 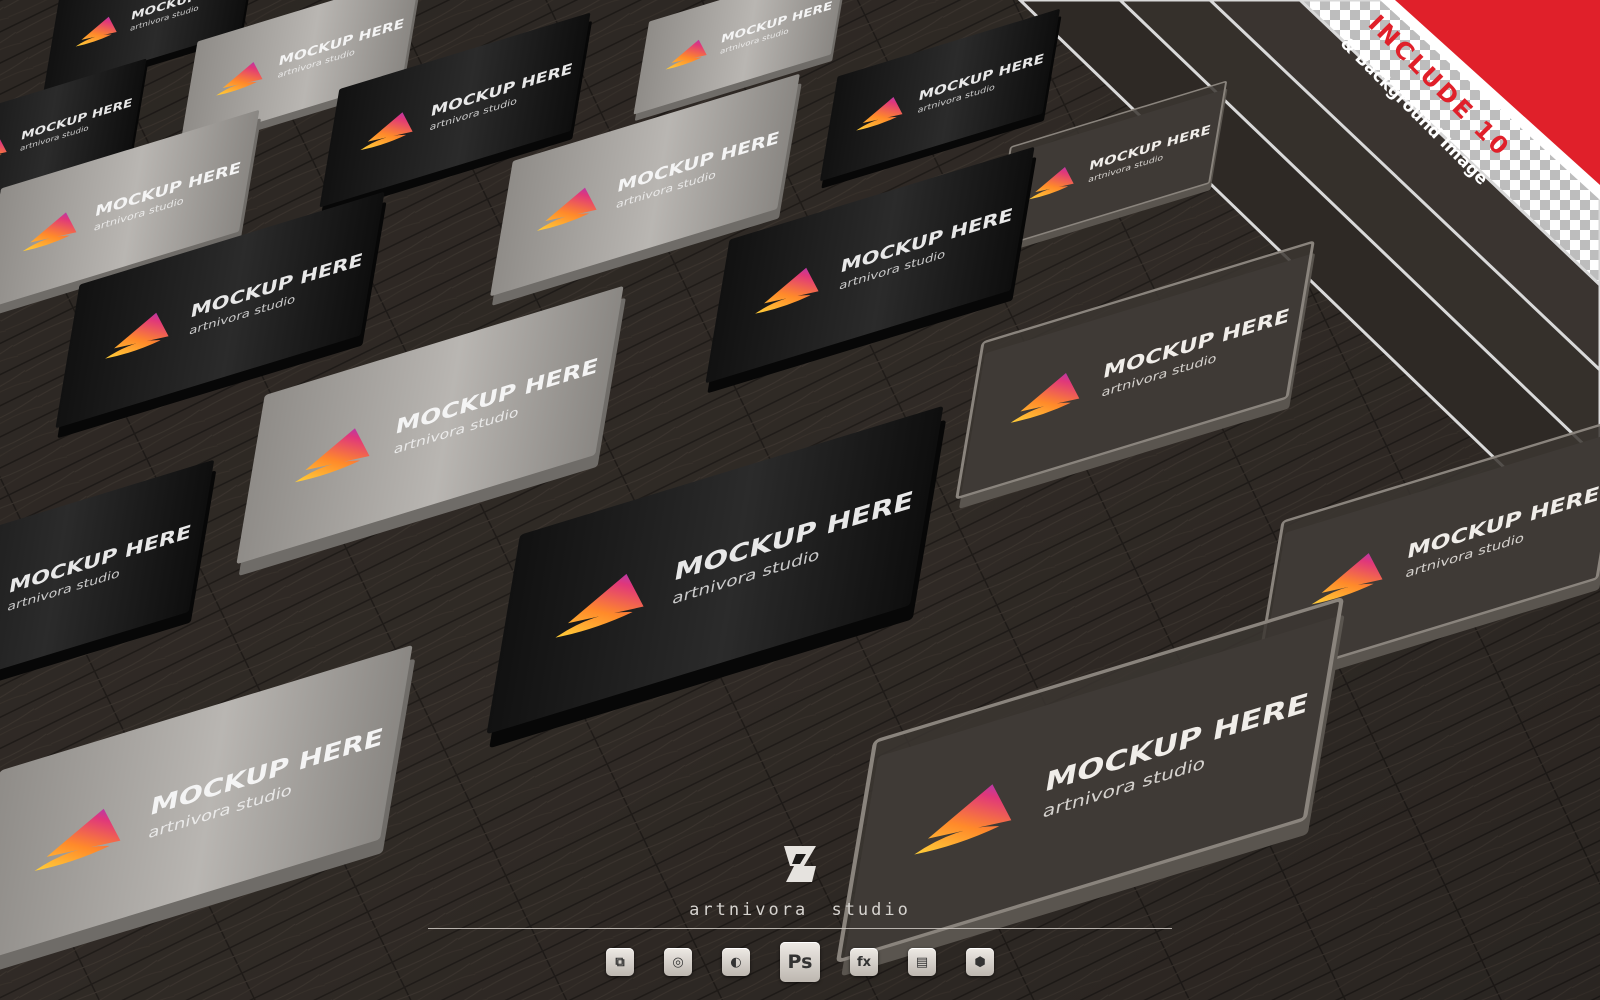 What do you see at coordinates (736, 962) in the screenshot?
I see `adjustment-icon: ◐` at bounding box center [736, 962].